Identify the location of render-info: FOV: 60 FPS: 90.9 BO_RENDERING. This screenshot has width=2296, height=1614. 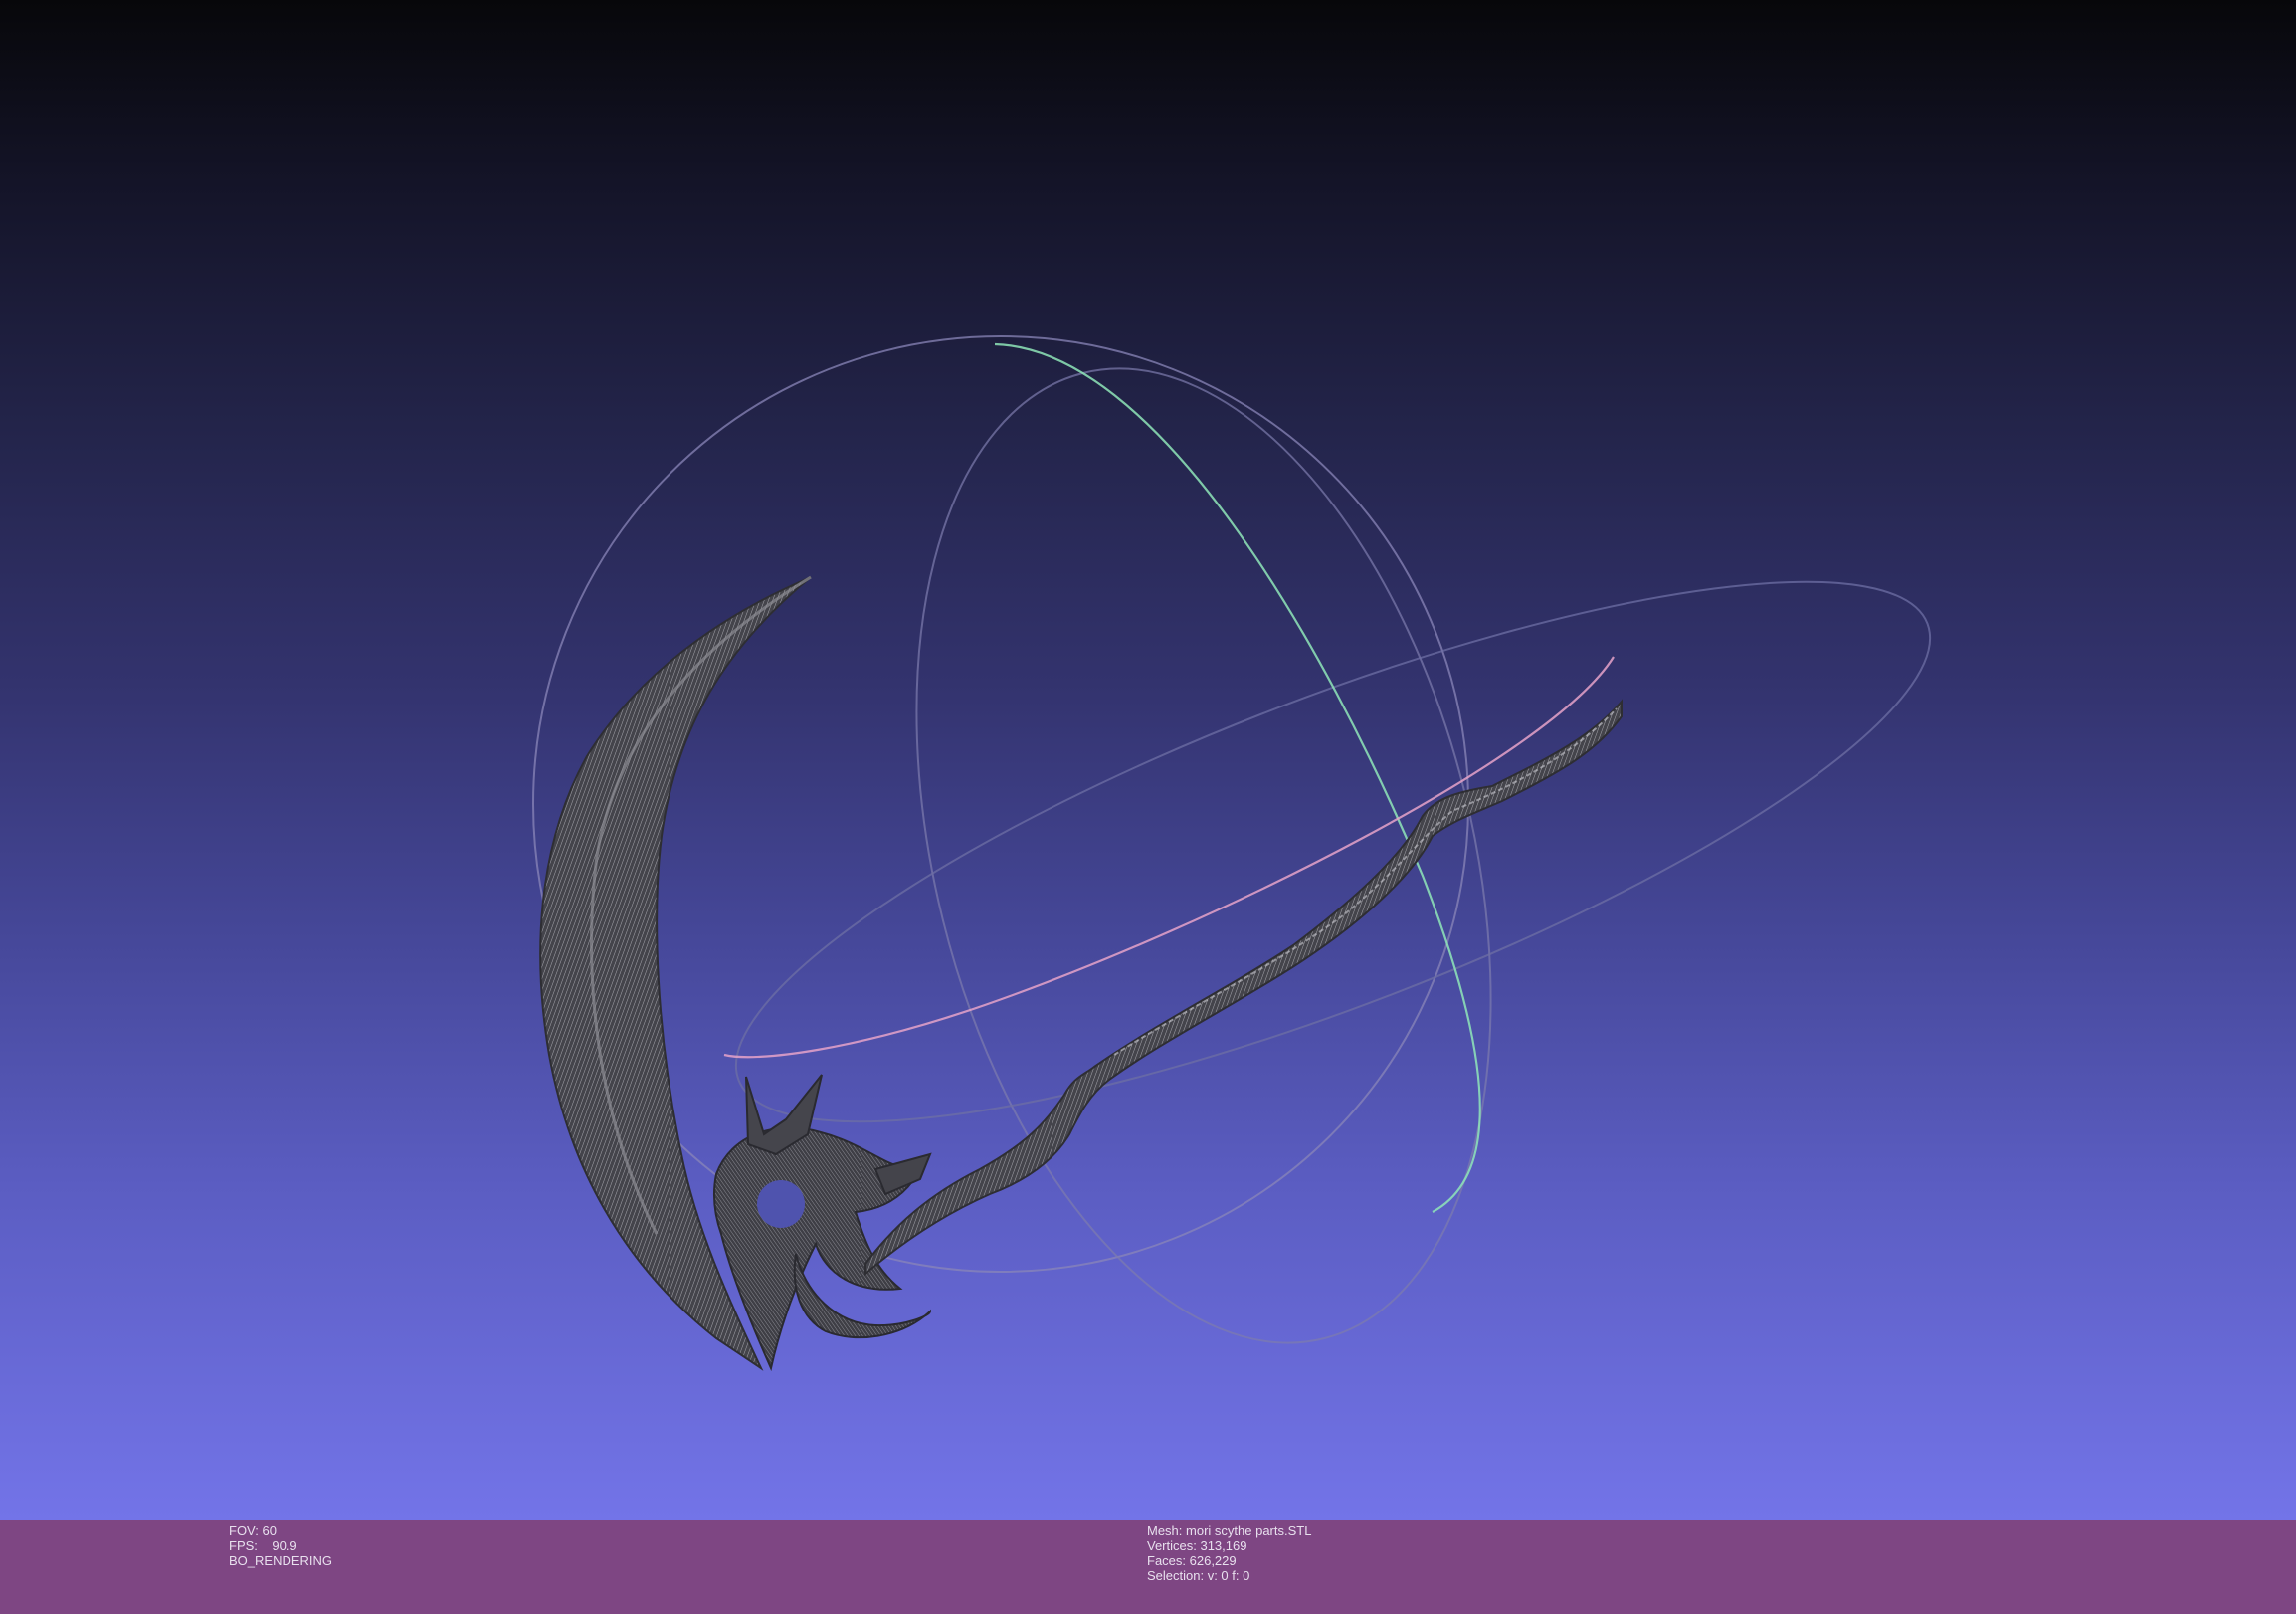
(280, 1545).